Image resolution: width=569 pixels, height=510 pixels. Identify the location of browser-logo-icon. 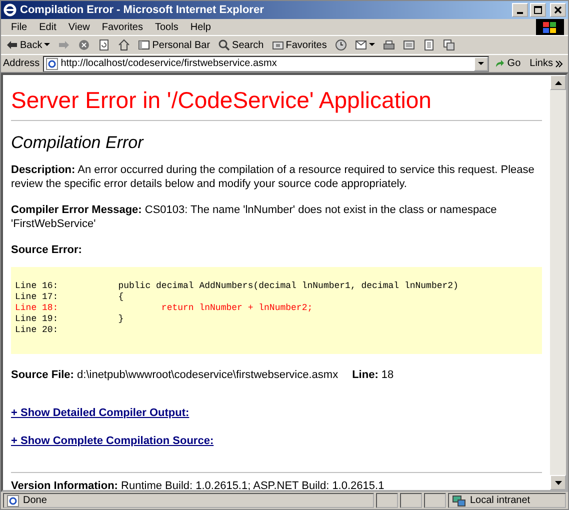
(10, 10).